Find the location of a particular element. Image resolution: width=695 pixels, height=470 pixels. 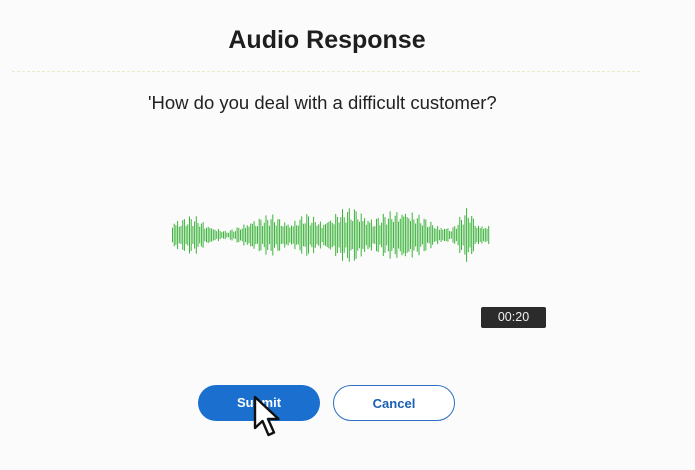

mouse-pointer-icon is located at coordinates (266, 416).